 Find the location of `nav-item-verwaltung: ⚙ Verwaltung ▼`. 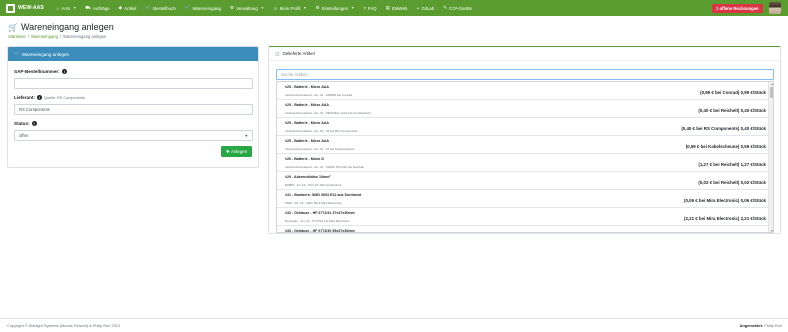

nav-item-verwaltung: ⚙ Verwaltung ▼ is located at coordinates (246, 8).